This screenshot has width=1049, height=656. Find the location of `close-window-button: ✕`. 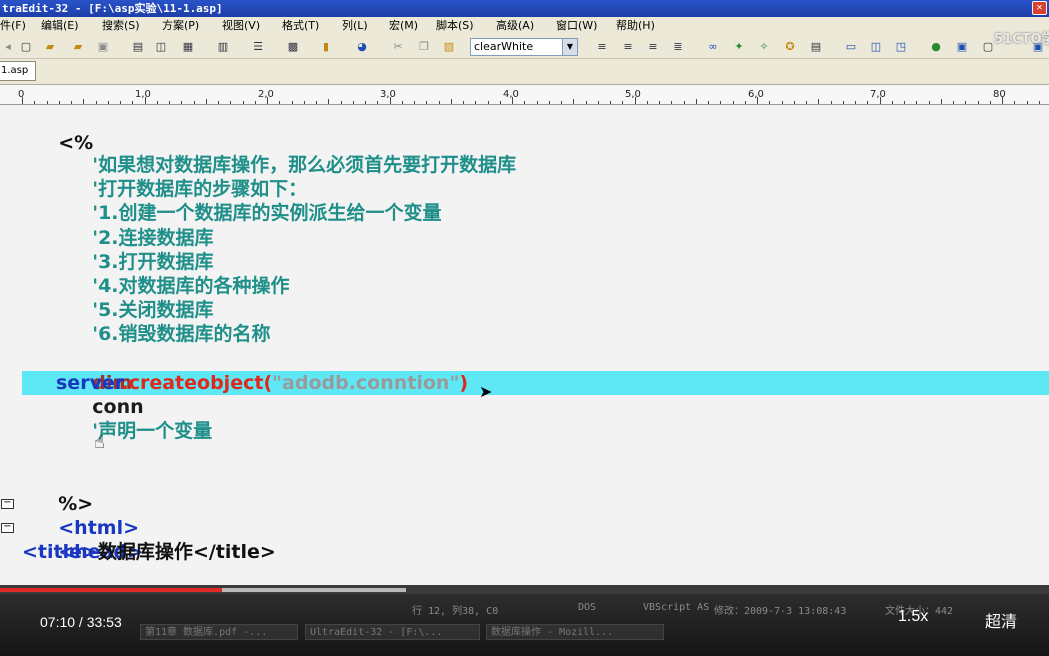

close-window-button: ✕ is located at coordinates (1039, 8).